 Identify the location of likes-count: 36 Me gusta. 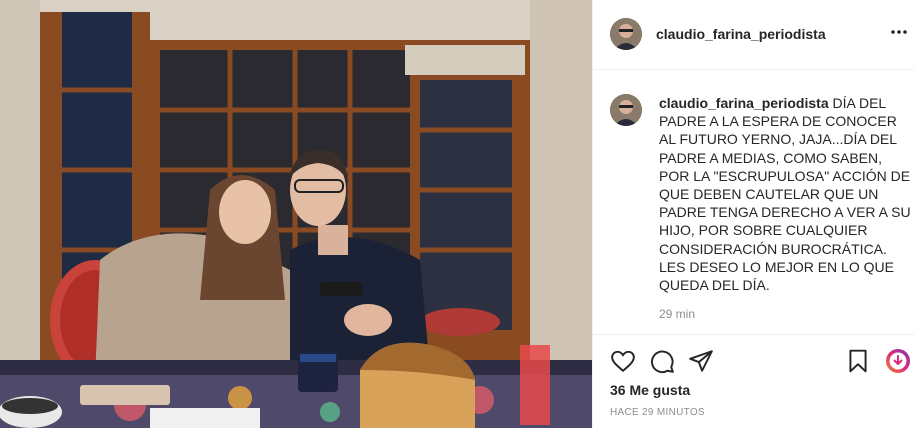
(650, 390).